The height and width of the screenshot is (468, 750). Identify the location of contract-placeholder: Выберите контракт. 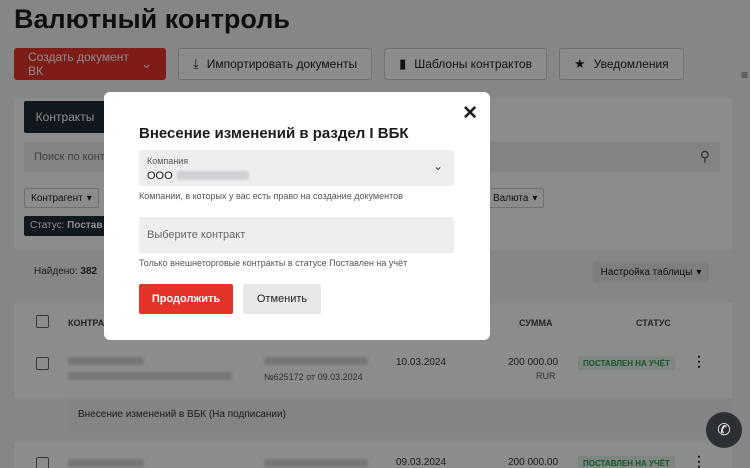
(196, 235).